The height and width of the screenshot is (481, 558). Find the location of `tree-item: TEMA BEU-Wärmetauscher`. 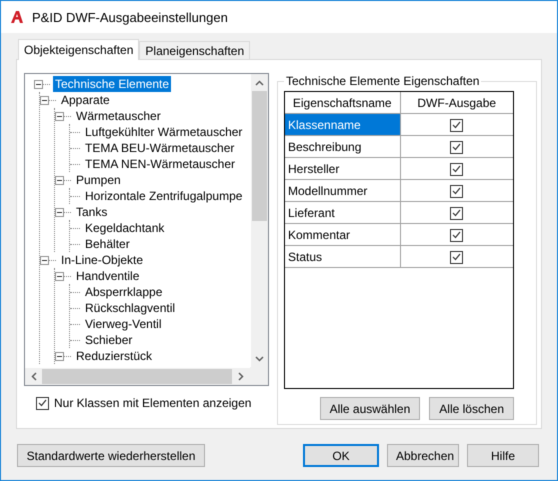

tree-item: TEMA BEU-Wärmetauscher is located at coordinates (159, 148).